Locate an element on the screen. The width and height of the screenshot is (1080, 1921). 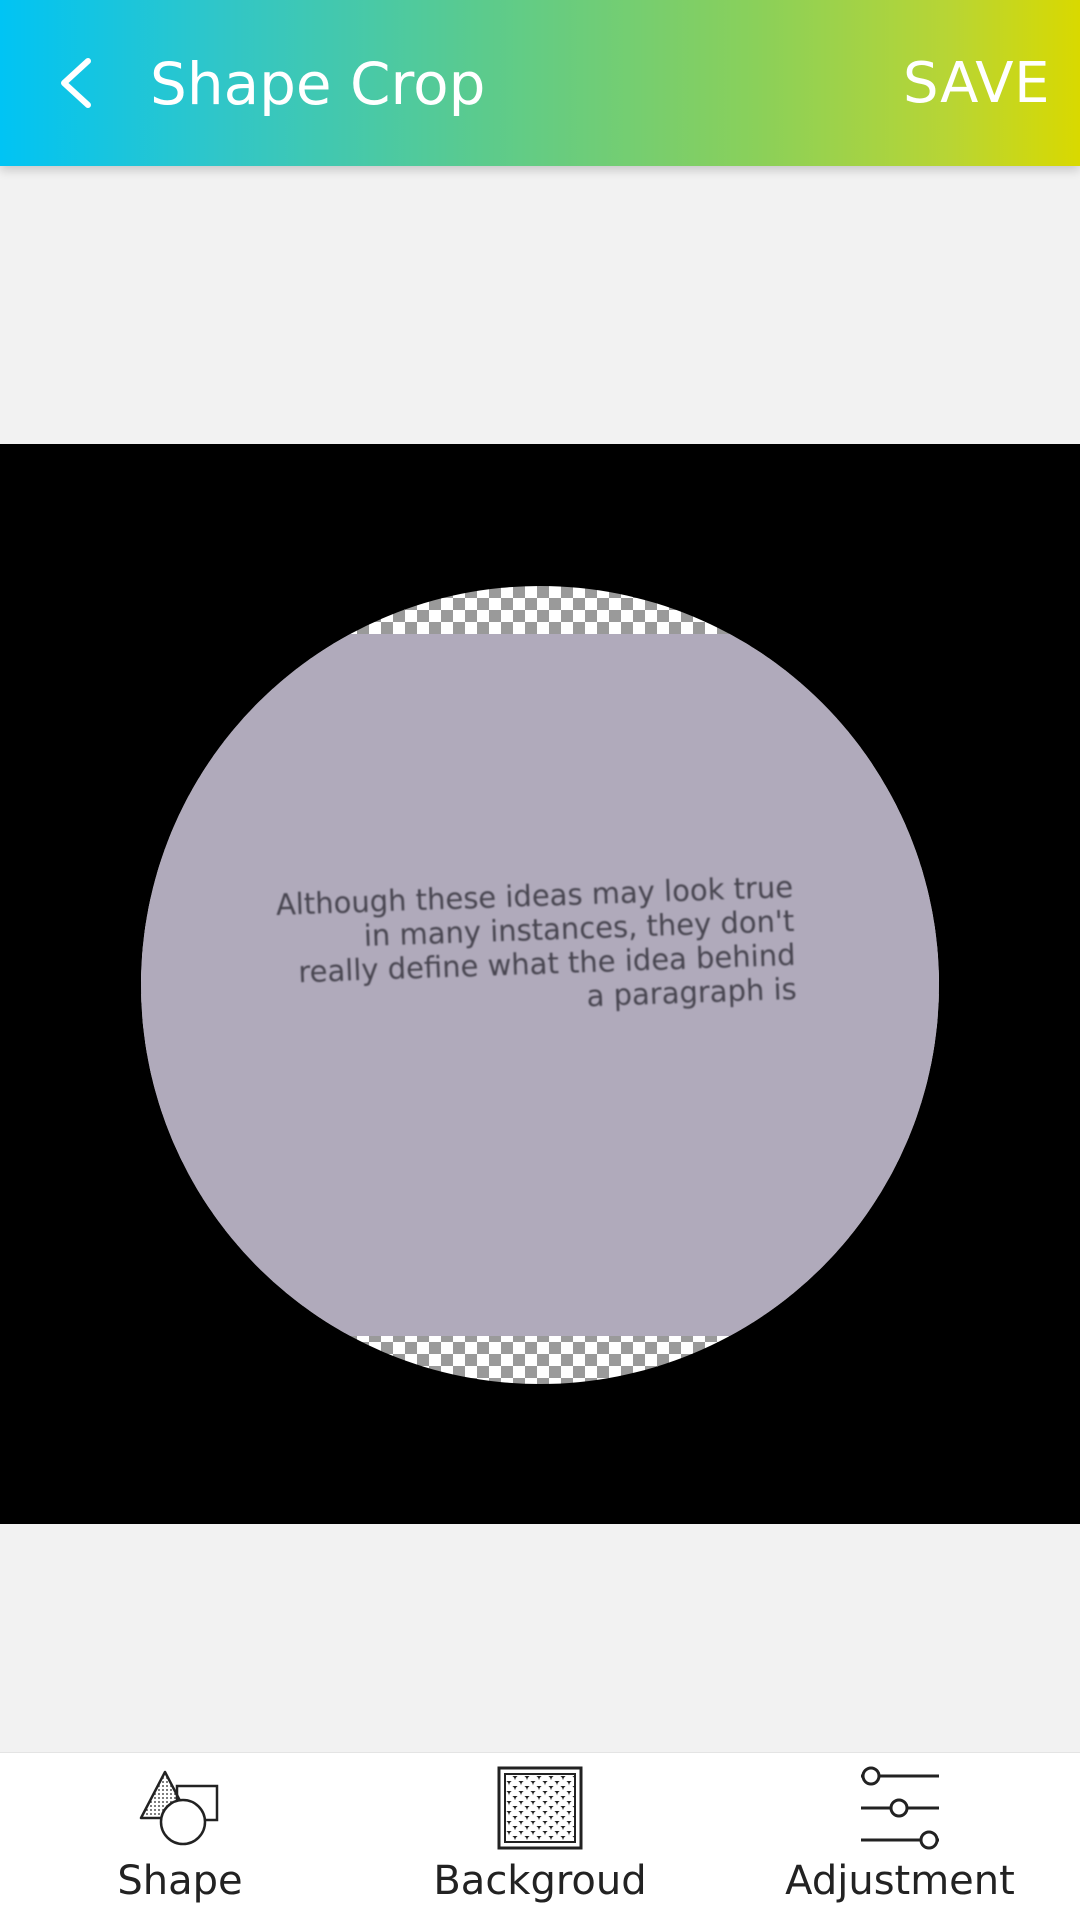
adjustment-tool-label: Adjustment is located at coordinates (900, 1881).